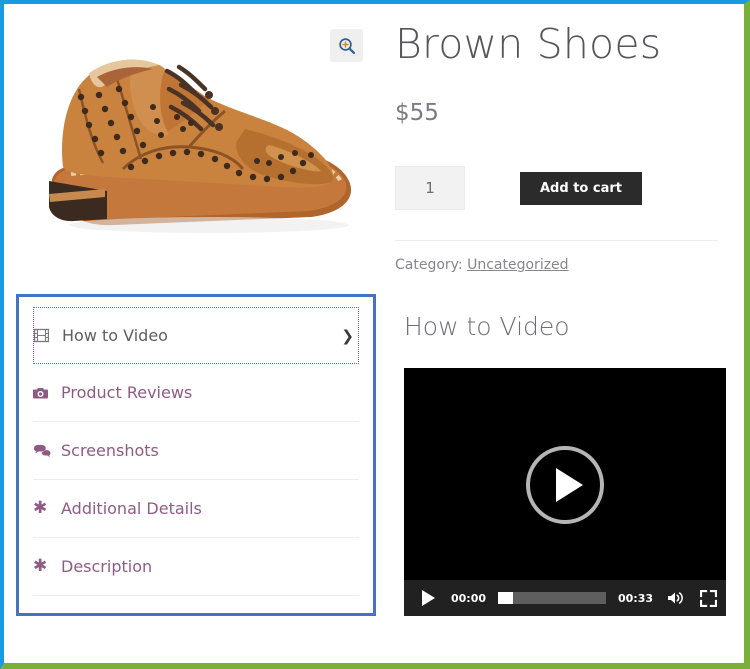  What do you see at coordinates (44, 393) in the screenshot?
I see `camera-icon` at bounding box center [44, 393].